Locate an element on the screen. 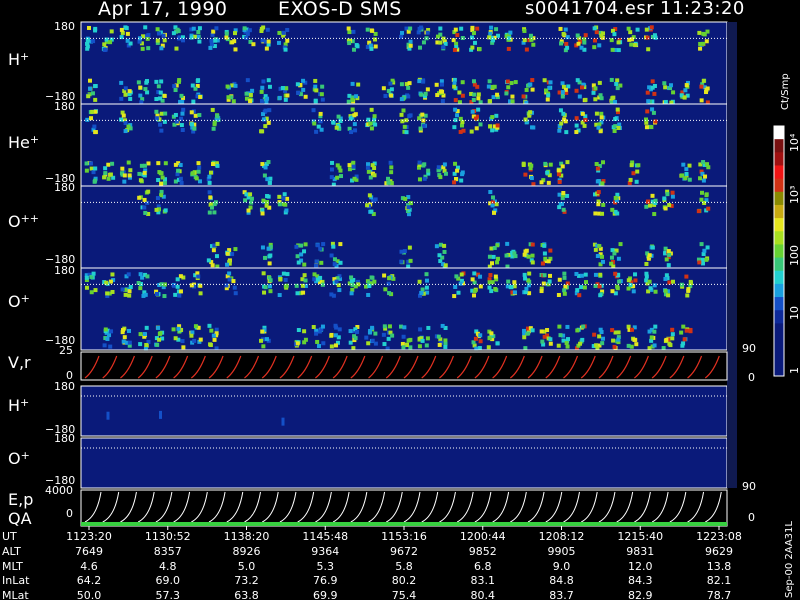 This screenshot has height=600, width=800. side-note: Sep-00 2AA31L is located at coordinates (789, 559).